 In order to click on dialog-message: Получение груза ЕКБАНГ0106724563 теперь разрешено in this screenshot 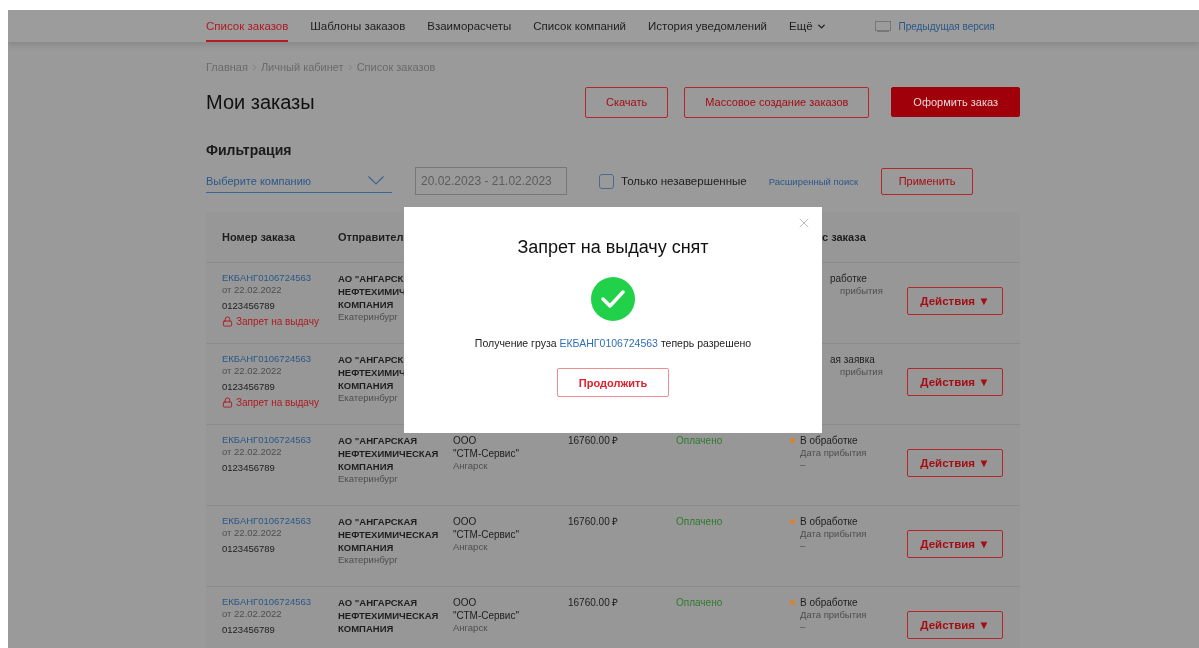, I will do `click(613, 343)`.